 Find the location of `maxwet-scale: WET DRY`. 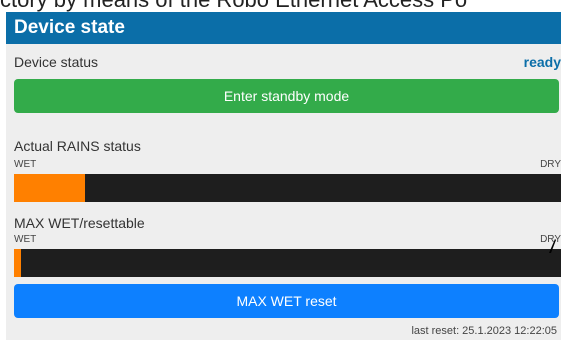

maxwet-scale: WET DRY is located at coordinates (287, 240).